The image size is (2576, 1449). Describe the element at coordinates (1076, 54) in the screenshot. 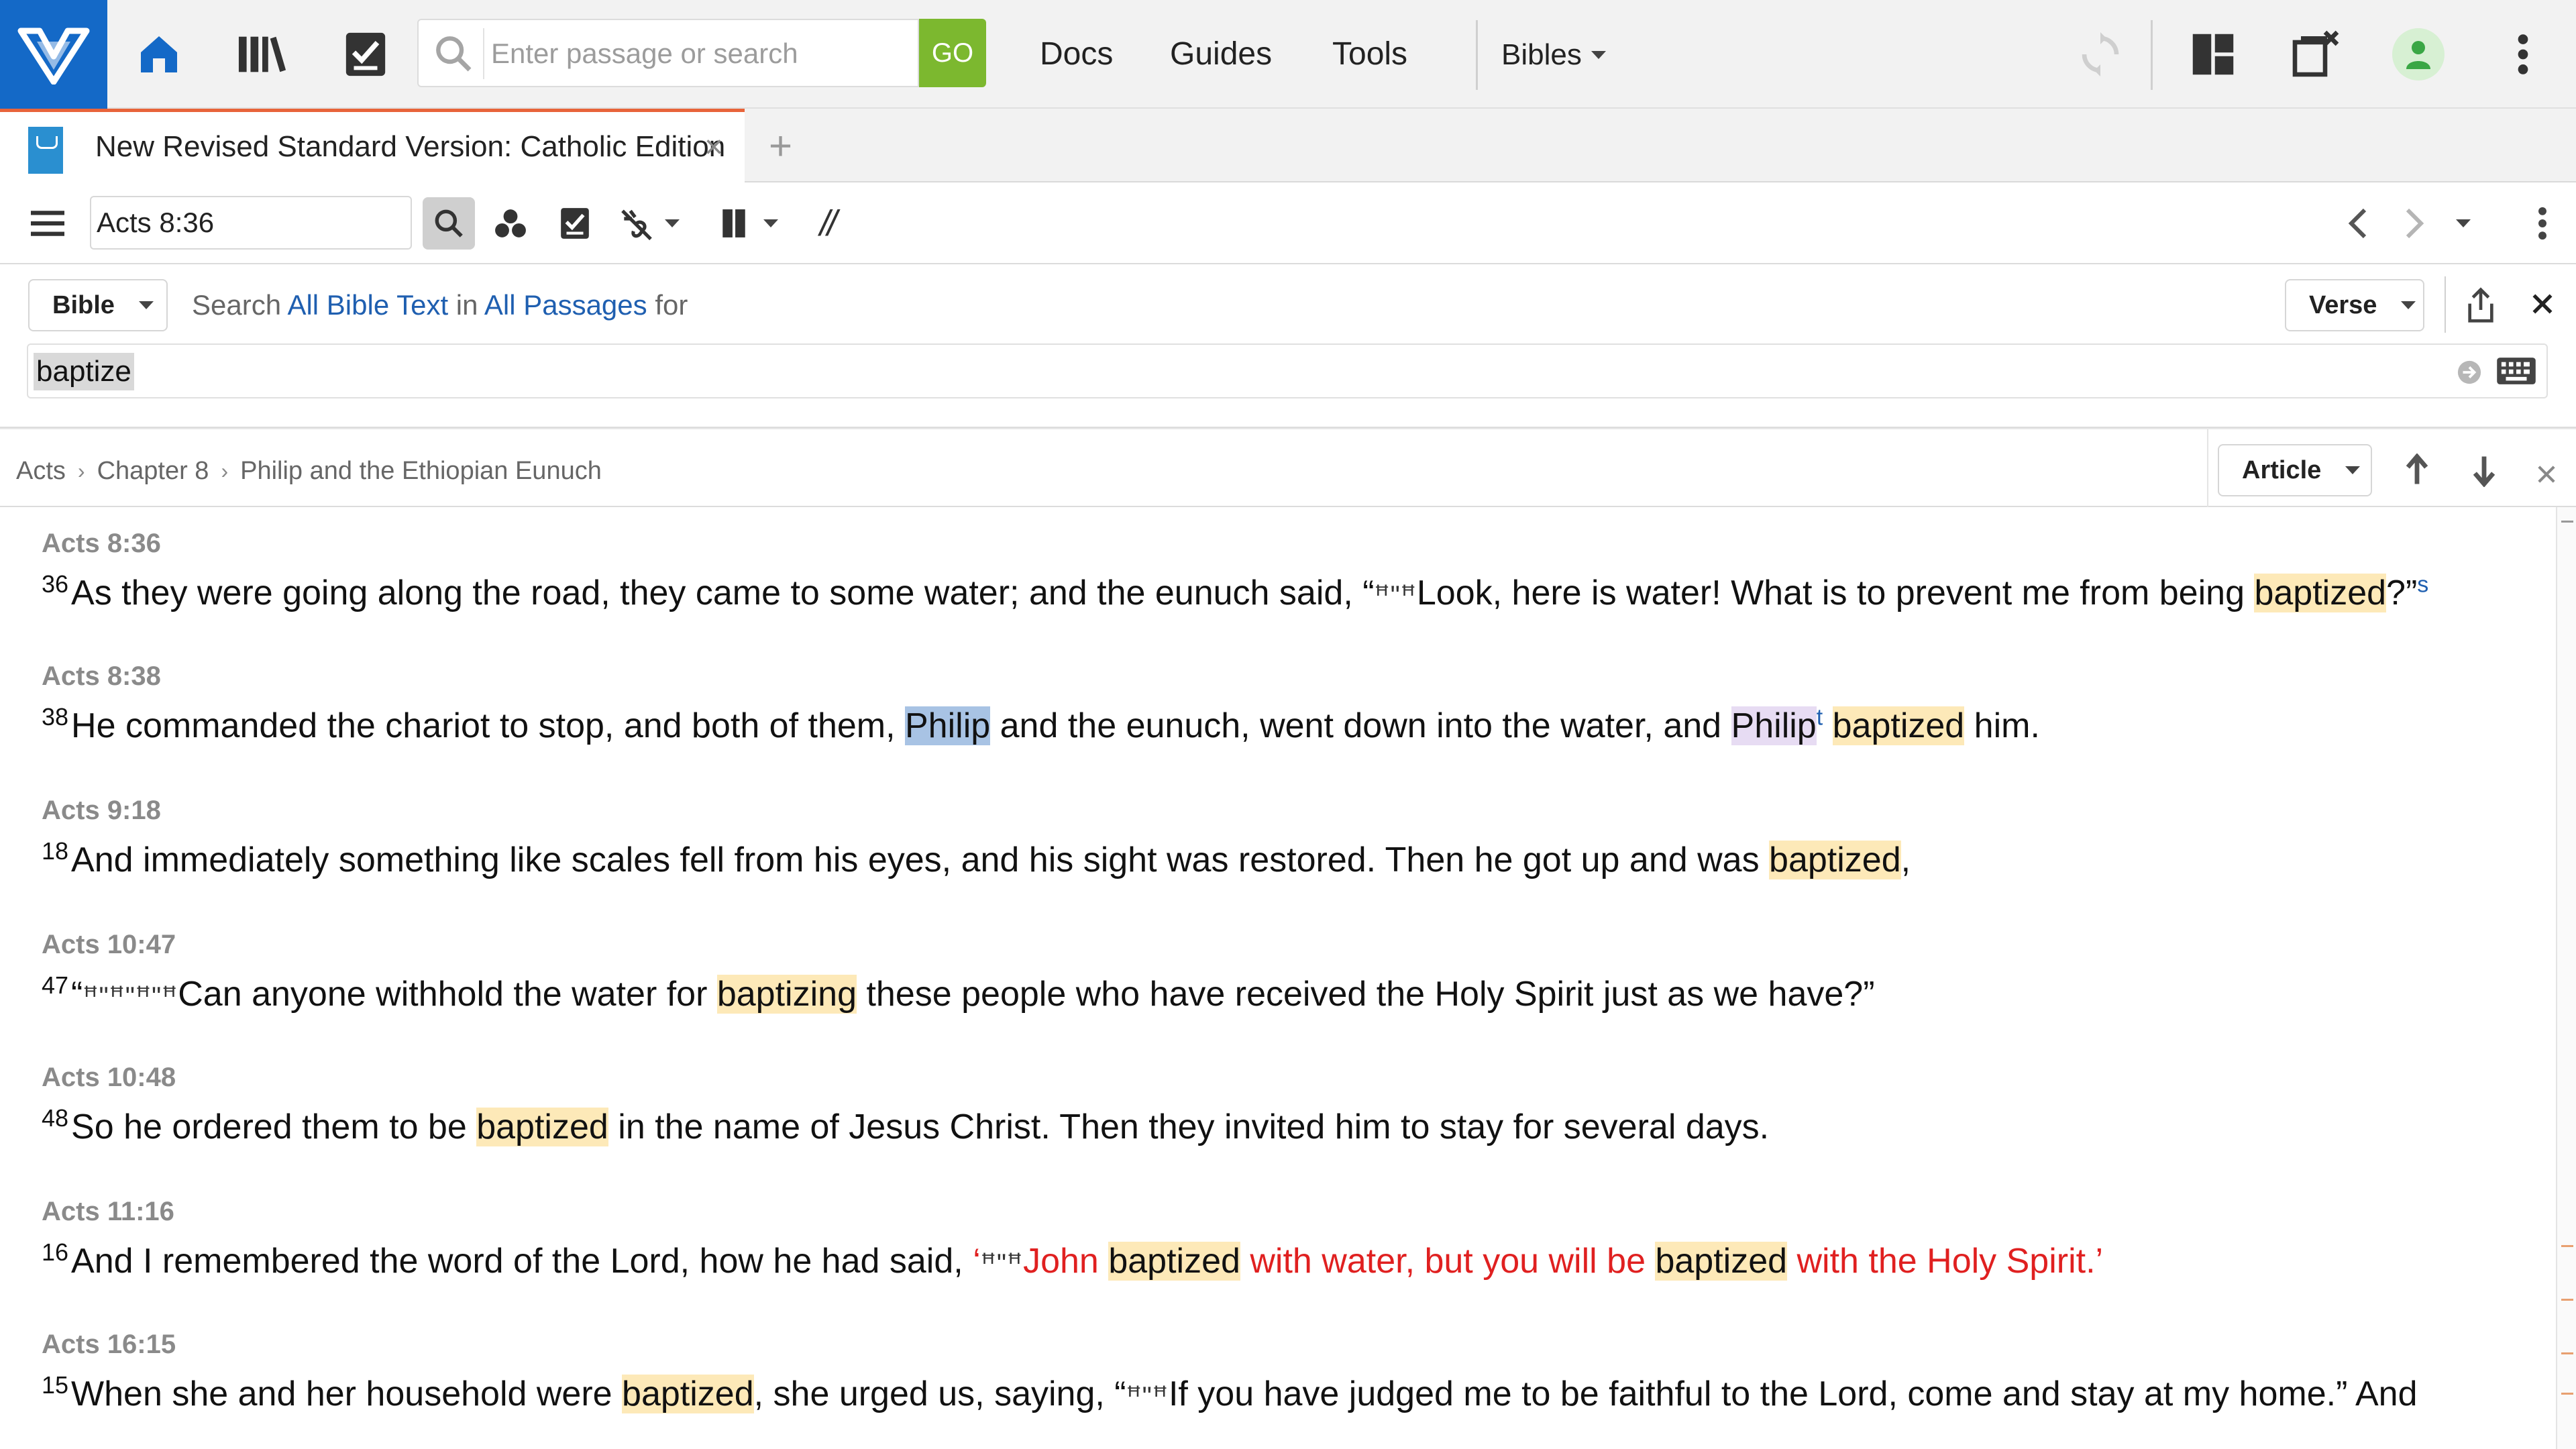

I see `nav-docs: Docs` at that location.